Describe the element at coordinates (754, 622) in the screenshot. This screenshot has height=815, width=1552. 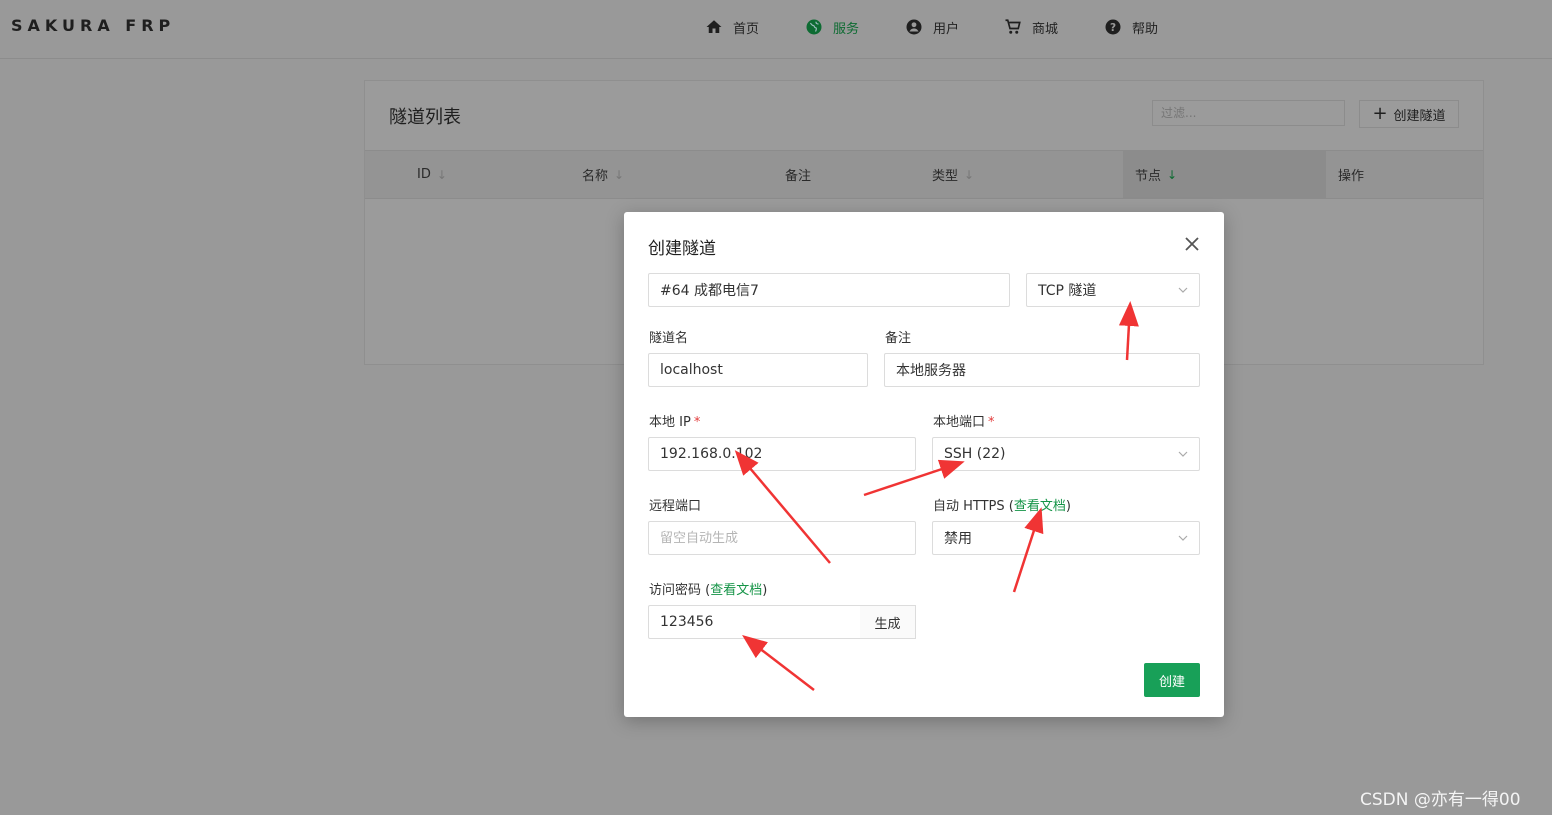
I see `access-password-input` at that location.